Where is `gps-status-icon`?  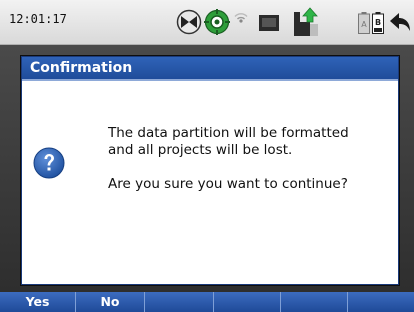
gps-status-icon is located at coordinates (217, 24).